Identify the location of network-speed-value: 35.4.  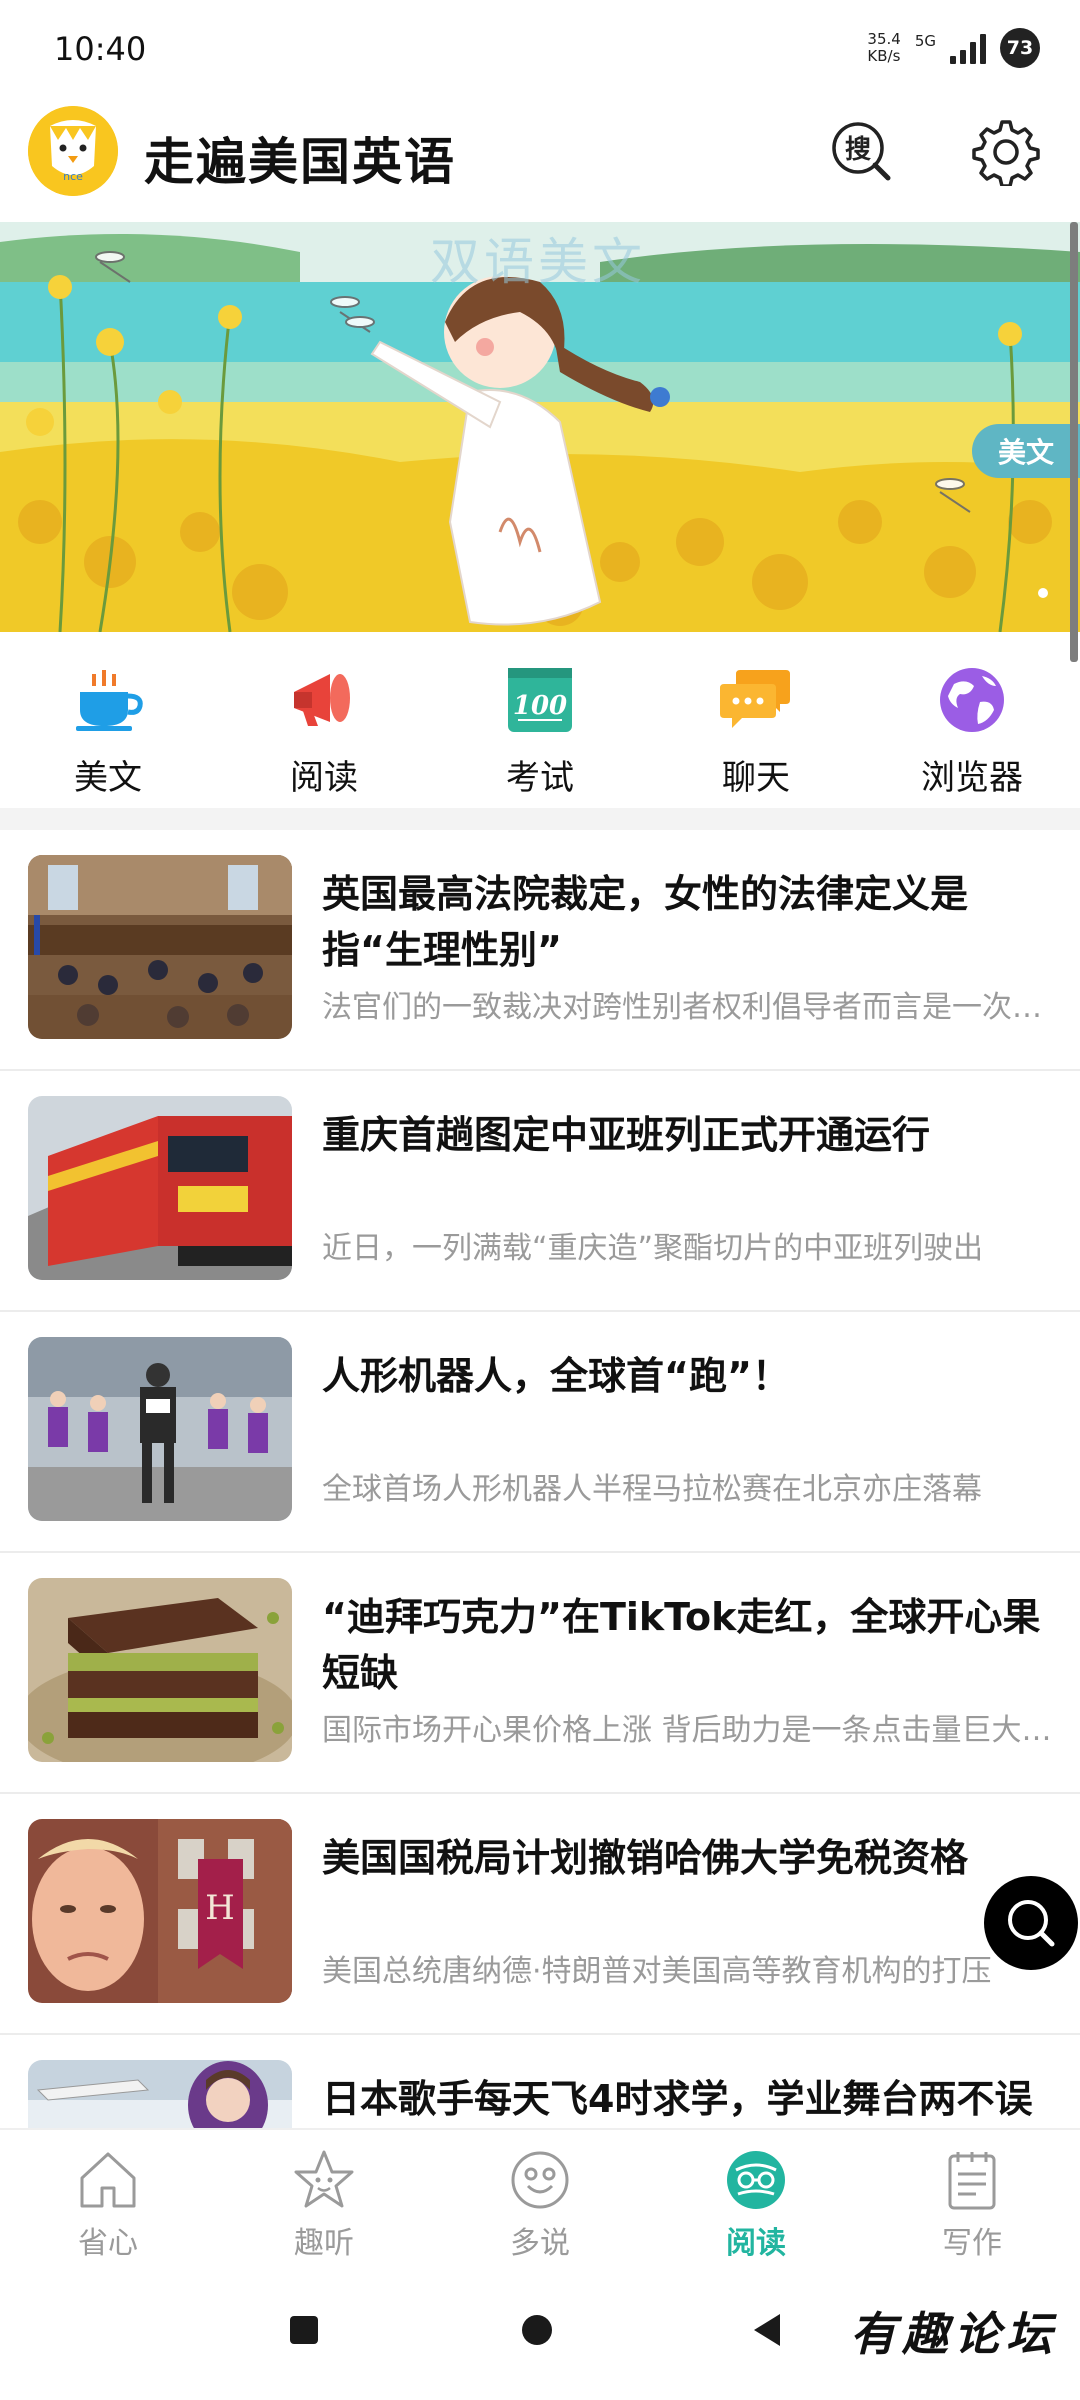
(884, 39).